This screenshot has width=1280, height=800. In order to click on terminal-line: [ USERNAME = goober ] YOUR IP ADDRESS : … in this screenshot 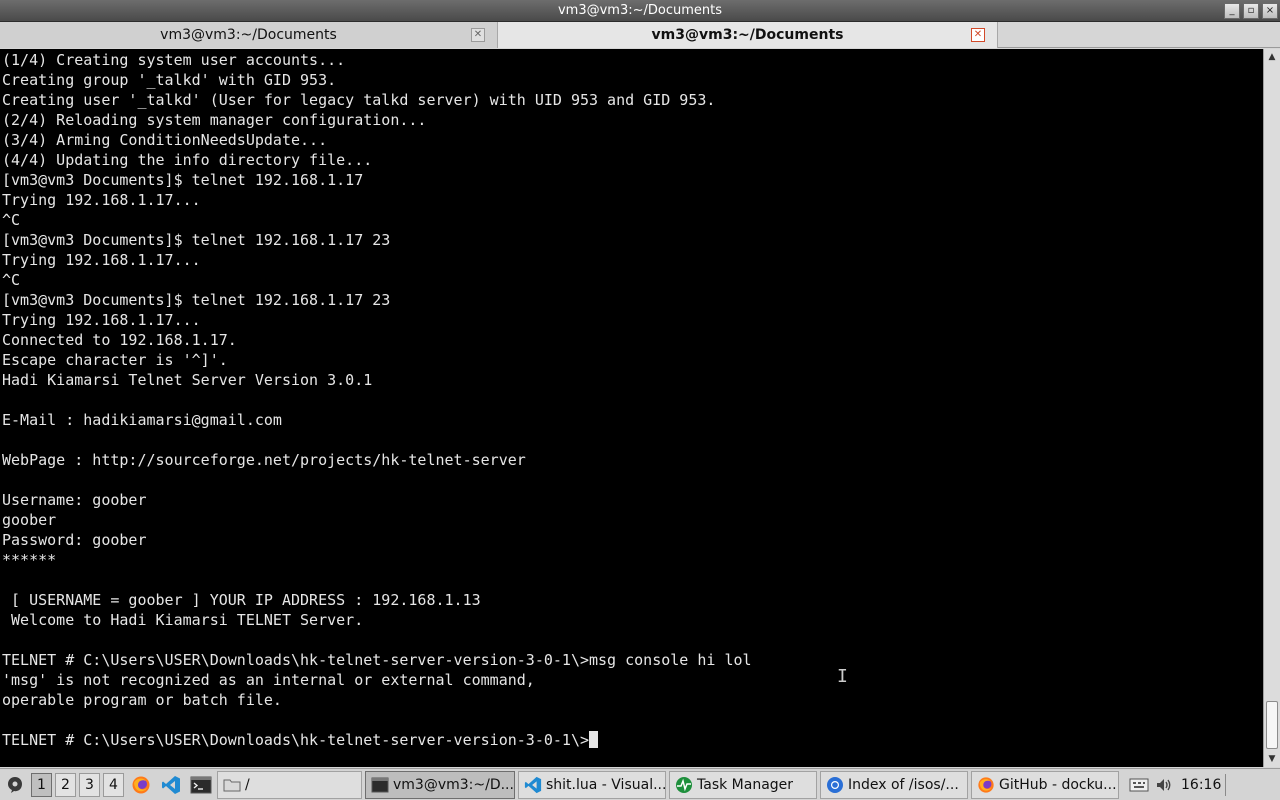, I will do `click(241, 600)`.